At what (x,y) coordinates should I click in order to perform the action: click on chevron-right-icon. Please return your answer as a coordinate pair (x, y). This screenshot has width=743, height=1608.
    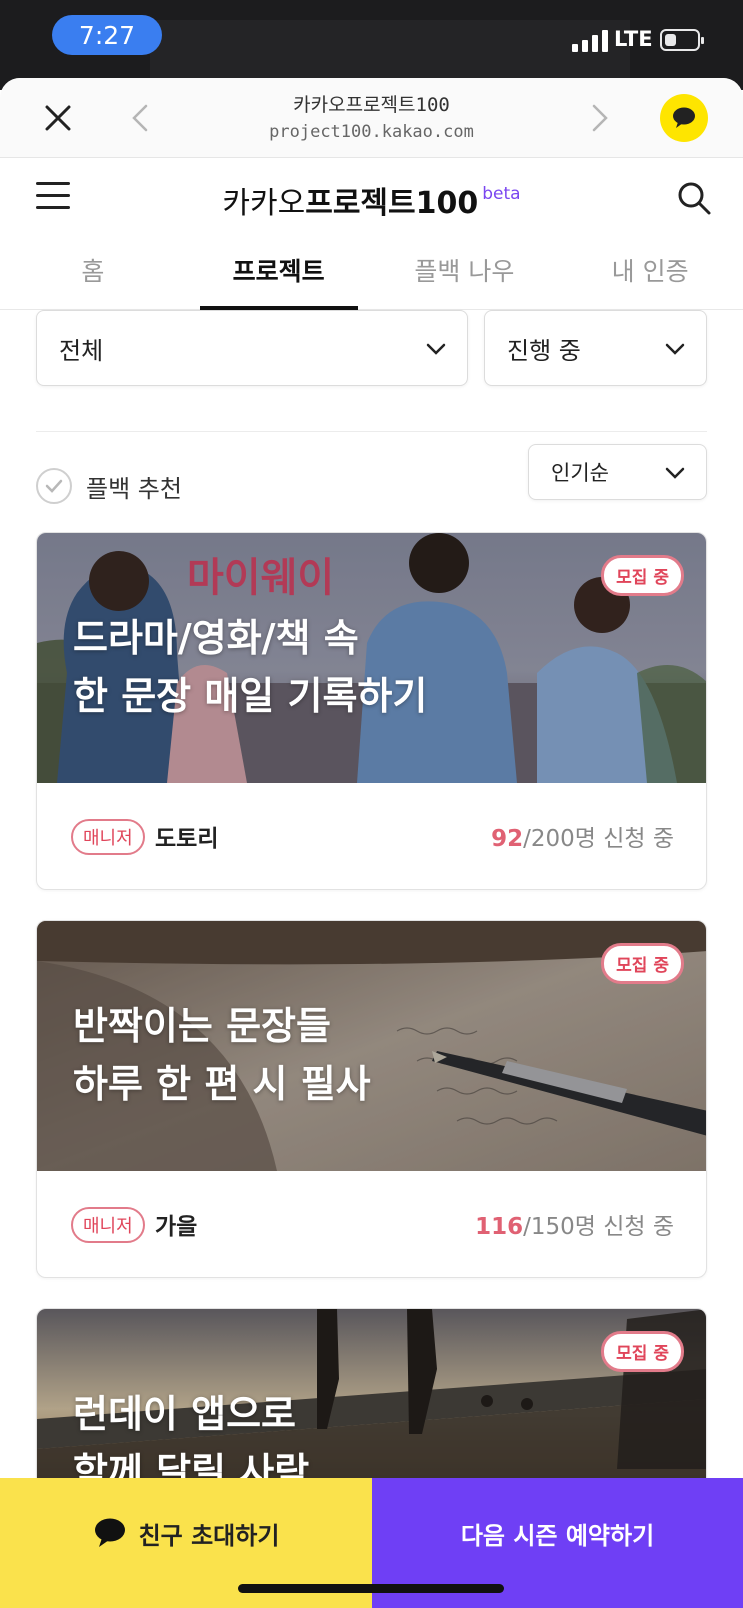
    Looking at the image, I should click on (600, 118).